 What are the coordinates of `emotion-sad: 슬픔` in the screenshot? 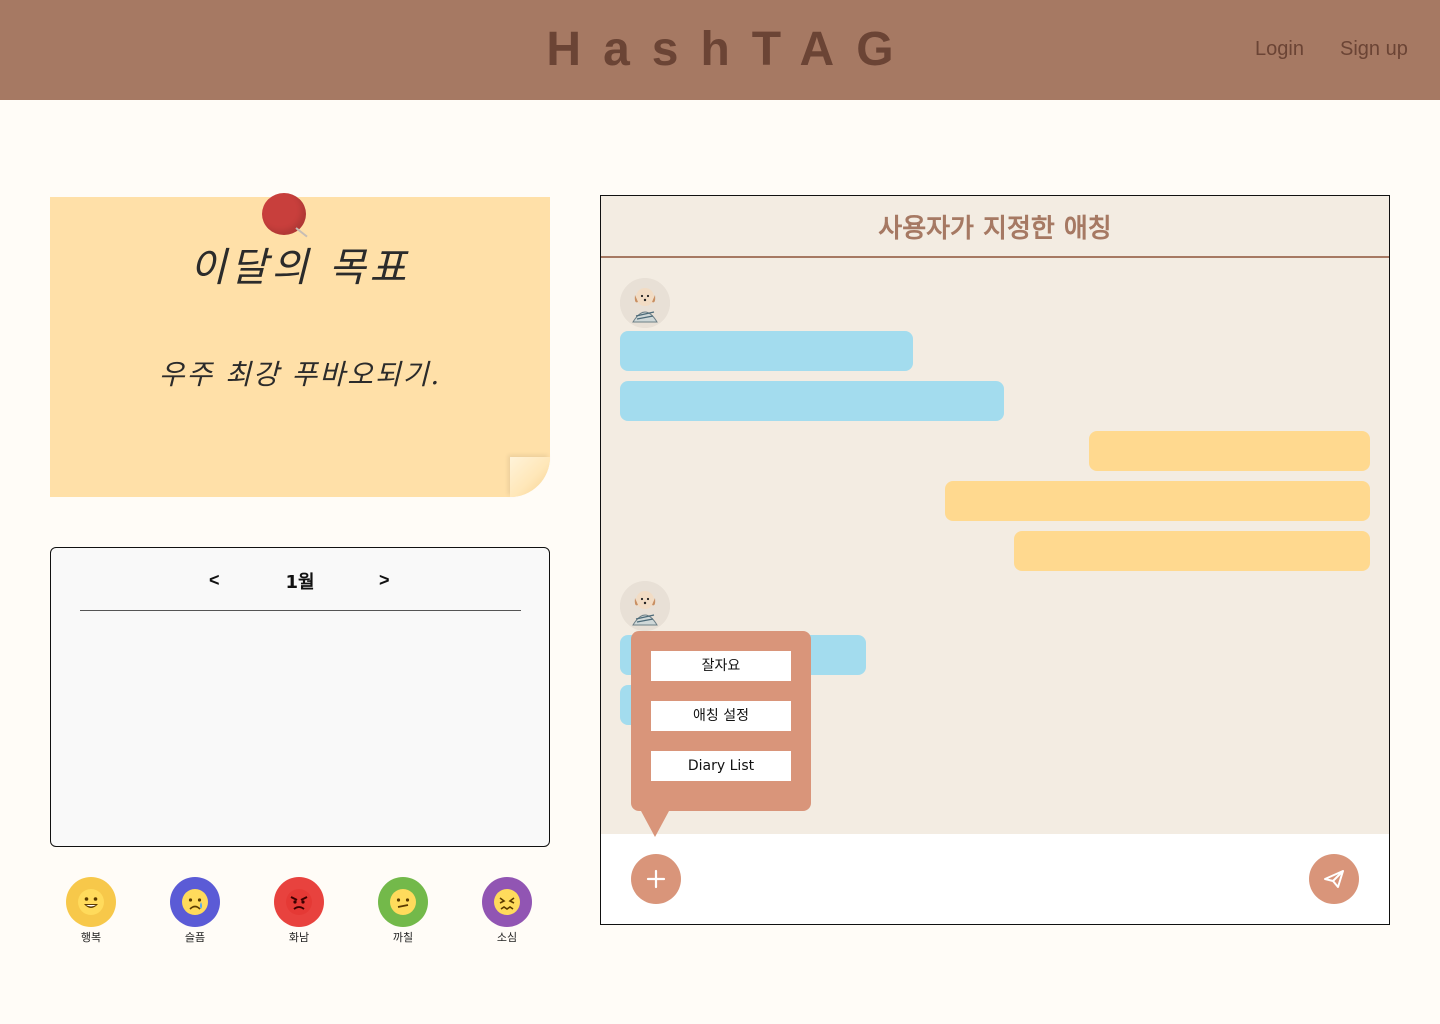 It's located at (195, 911).